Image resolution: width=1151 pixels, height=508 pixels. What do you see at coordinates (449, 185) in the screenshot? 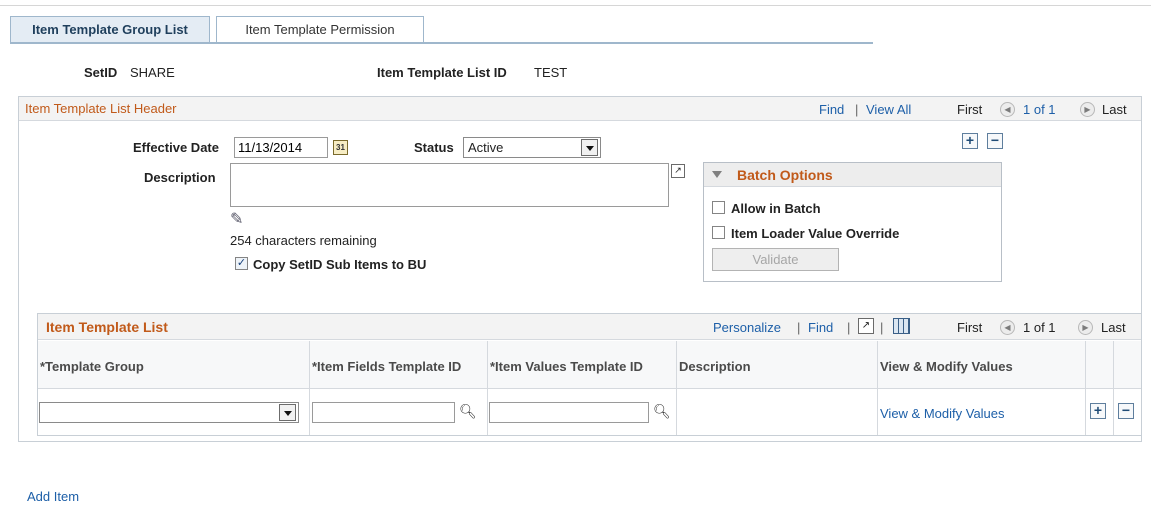
I see `description-textarea` at bounding box center [449, 185].